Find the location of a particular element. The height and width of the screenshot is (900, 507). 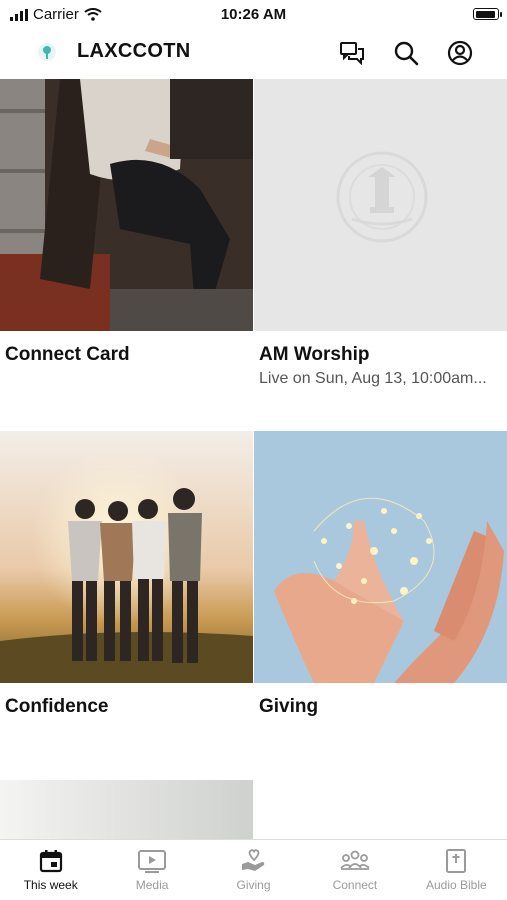

play-icon is located at coordinates (152, 861).